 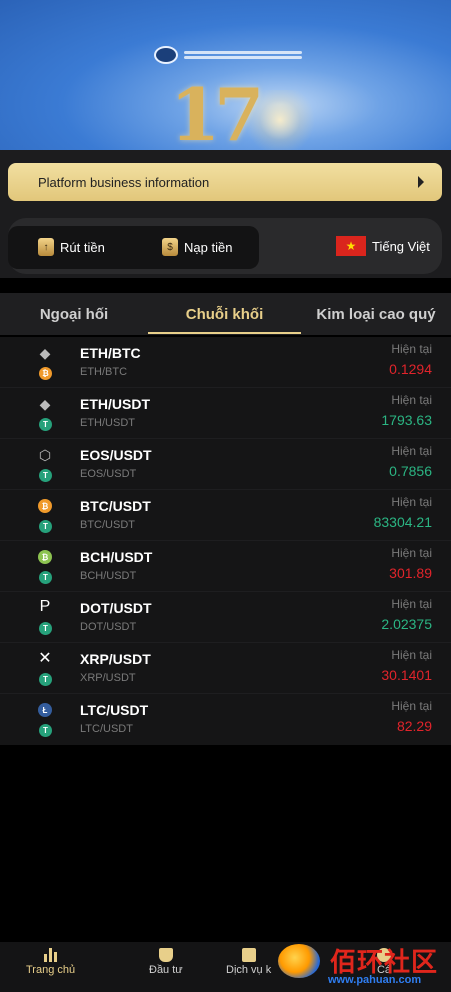 What do you see at coordinates (108, 627) in the screenshot?
I see `pair-subtitle: DOT/USDT` at bounding box center [108, 627].